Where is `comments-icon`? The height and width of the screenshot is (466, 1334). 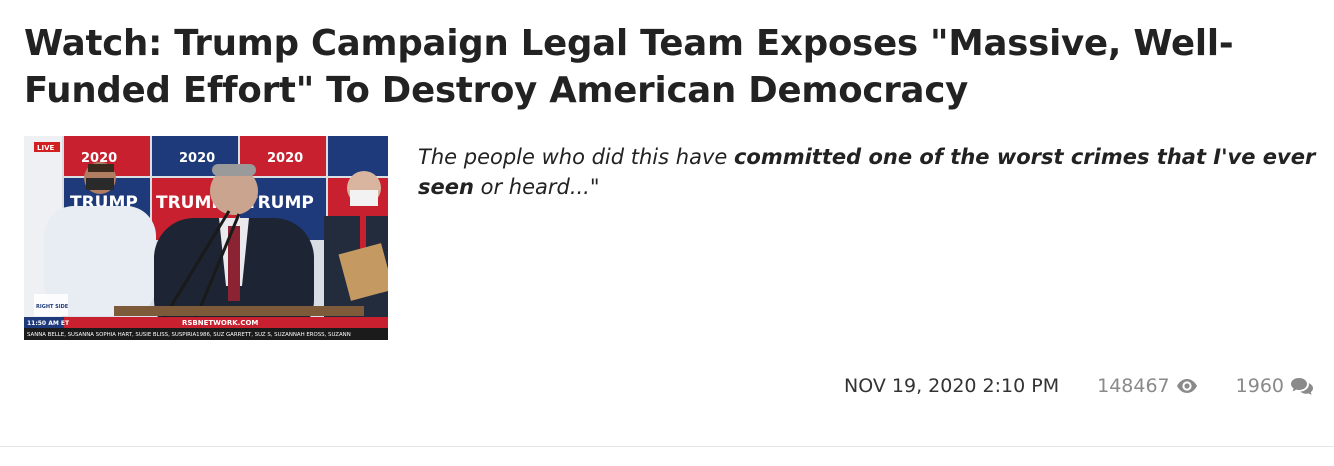
comments-icon is located at coordinates (1302, 386).